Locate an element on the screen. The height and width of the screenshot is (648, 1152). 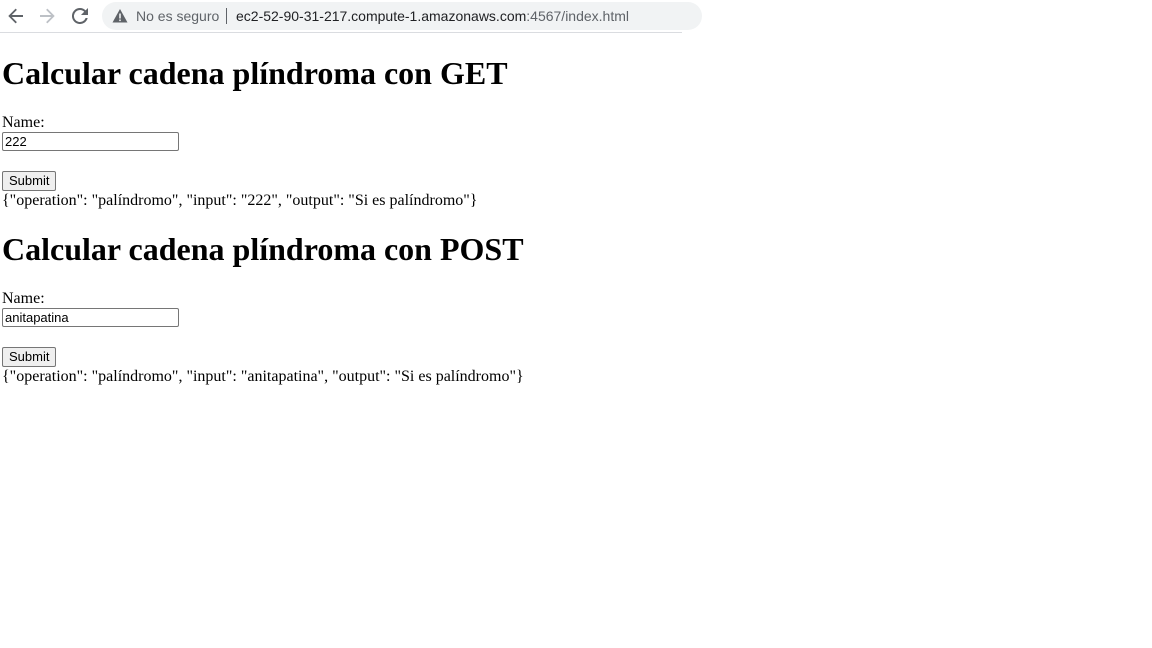
reload-icon is located at coordinates (80, 16).